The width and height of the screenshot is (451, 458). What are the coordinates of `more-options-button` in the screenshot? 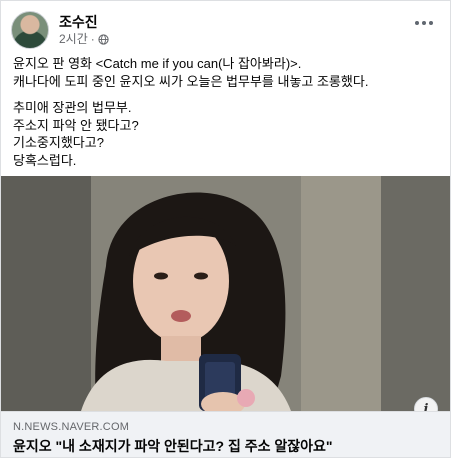 It's located at (424, 23).